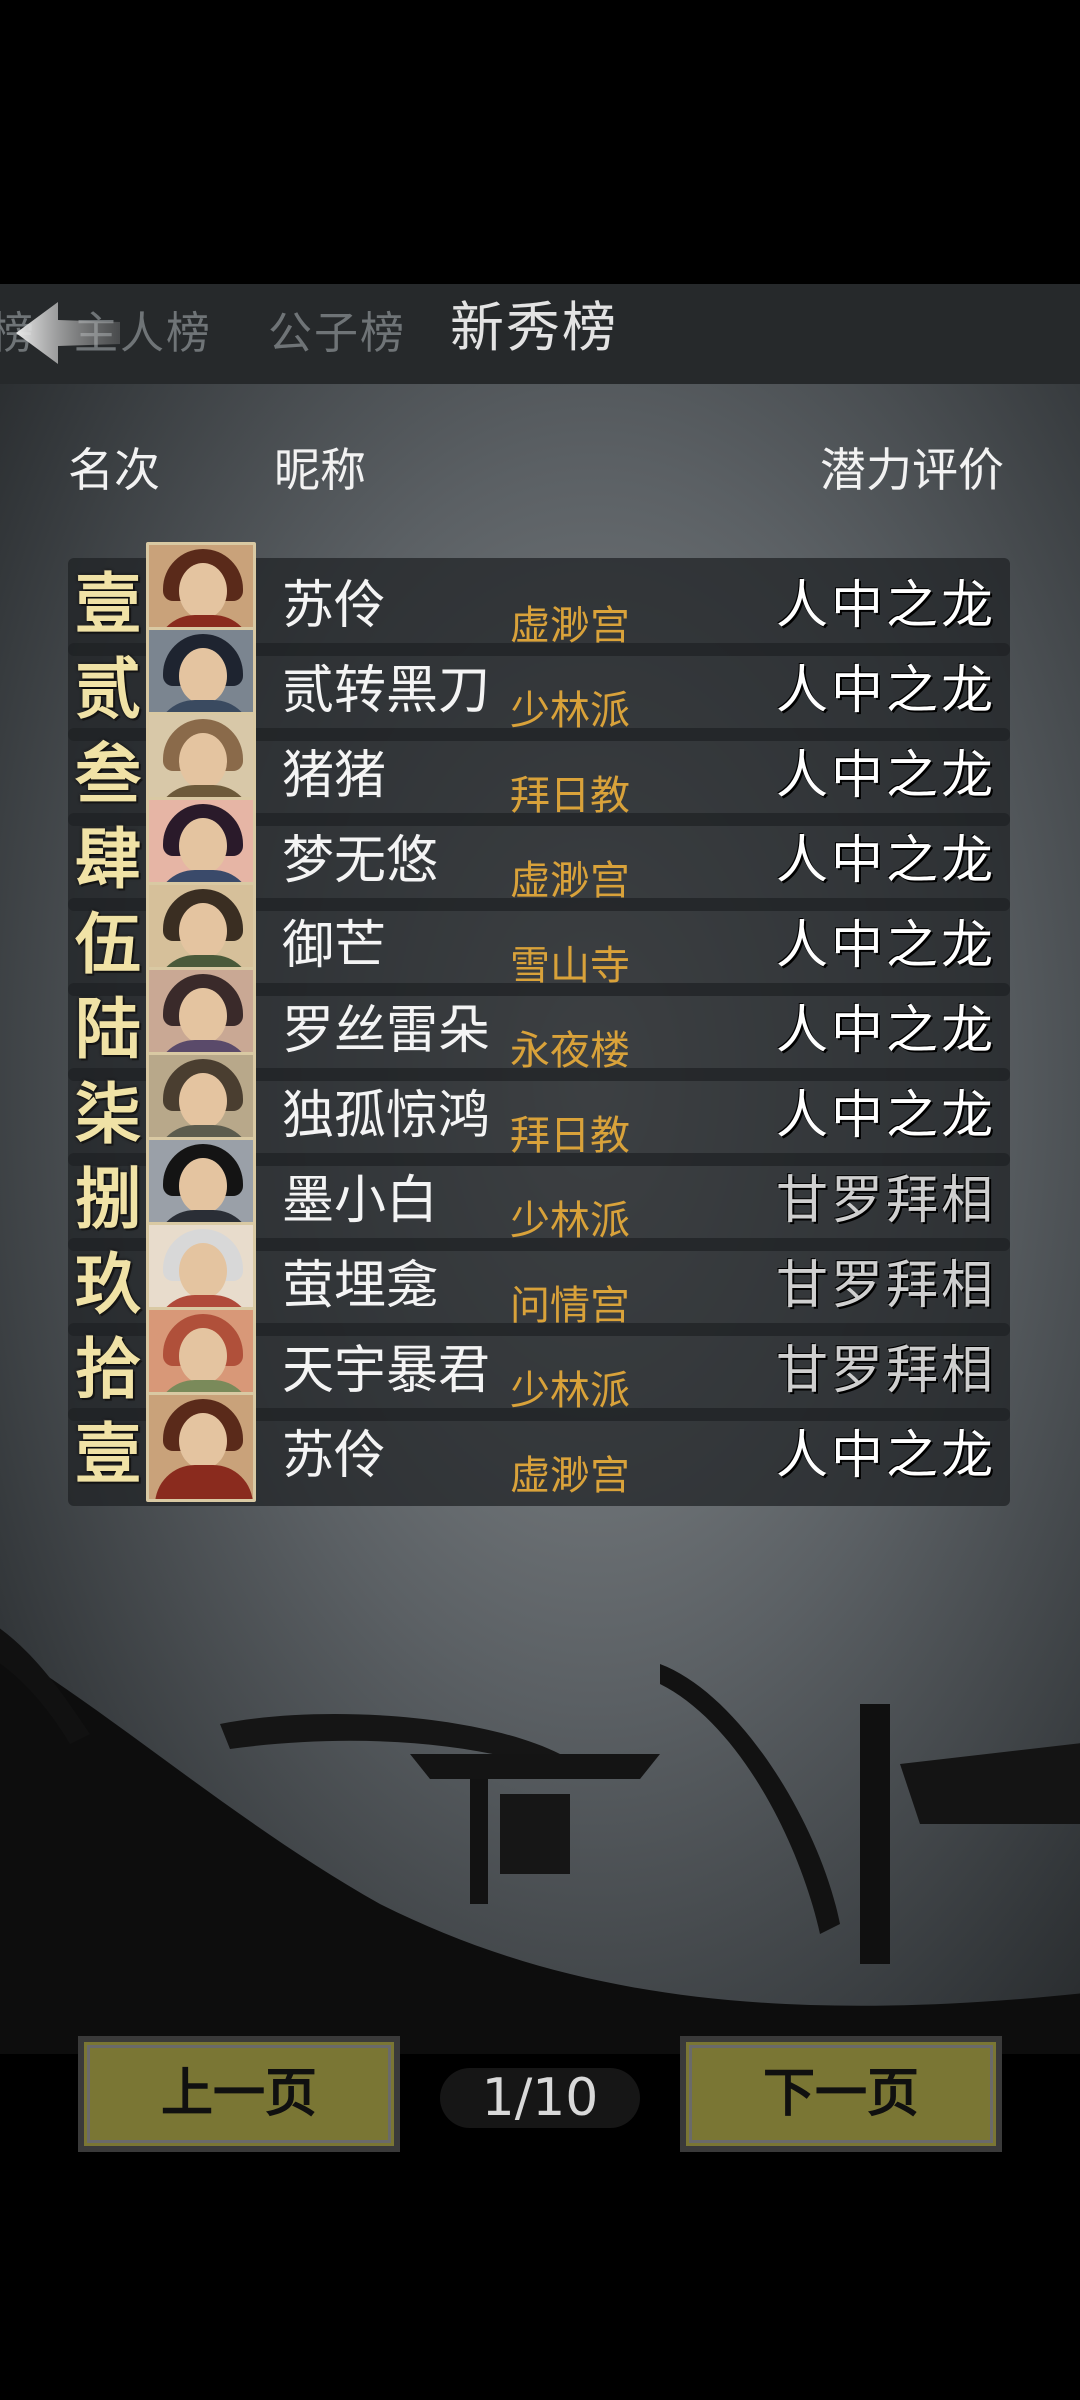 The height and width of the screenshot is (2400, 1080). What do you see at coordinates (912, 470) in the screenshot?
I see `header-potential: 潜力评价` at bounding box center [912, 470].